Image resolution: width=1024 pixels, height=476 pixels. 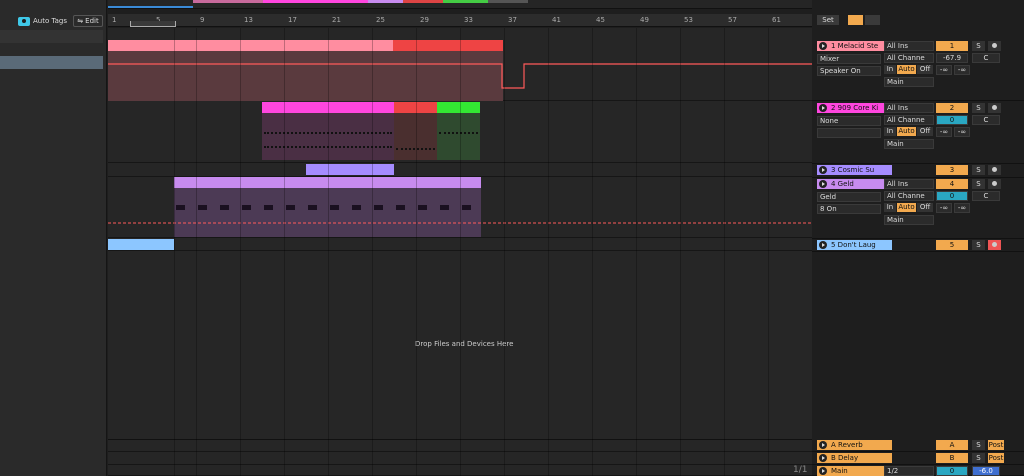 I want to click on master-title: Main, so click(x=854, y=471).